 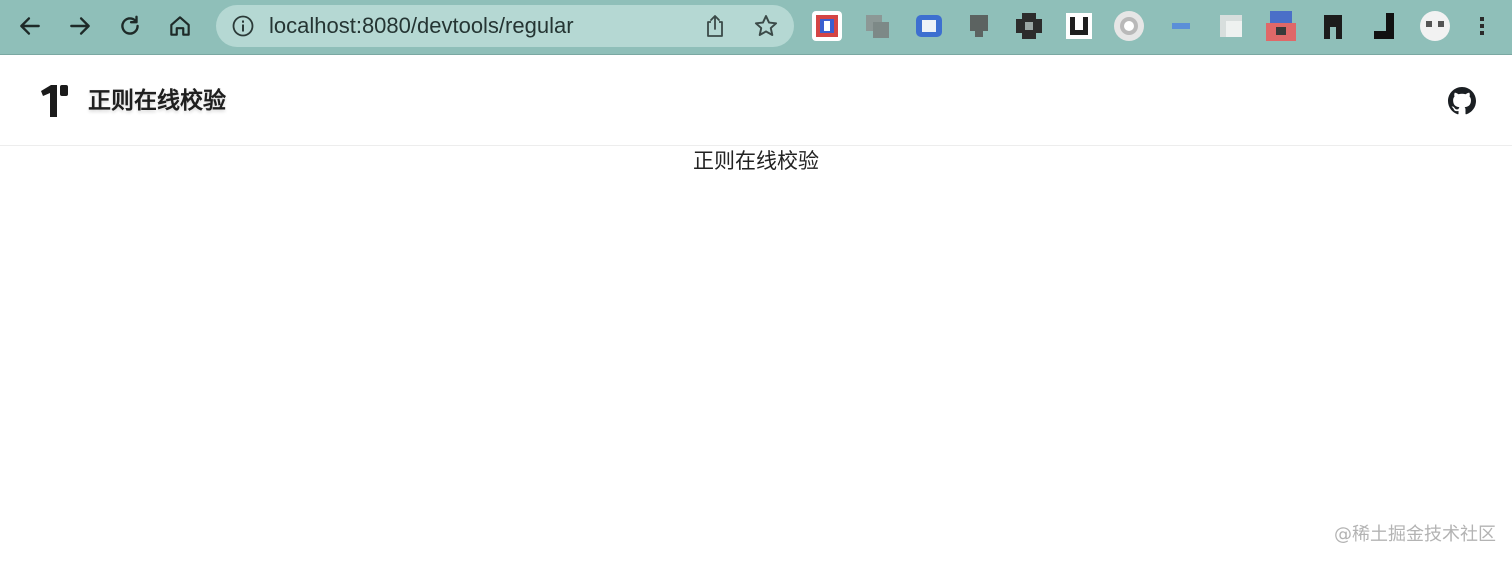 I want to click on share-icon, so click(x=715, y=26).